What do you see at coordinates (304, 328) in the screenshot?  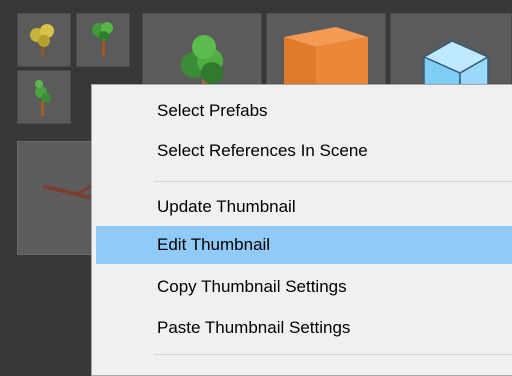 I see `menu-item-paste-thumbnail-settings: Paste Thumbnail Settings` at bounding box center [304, 328].